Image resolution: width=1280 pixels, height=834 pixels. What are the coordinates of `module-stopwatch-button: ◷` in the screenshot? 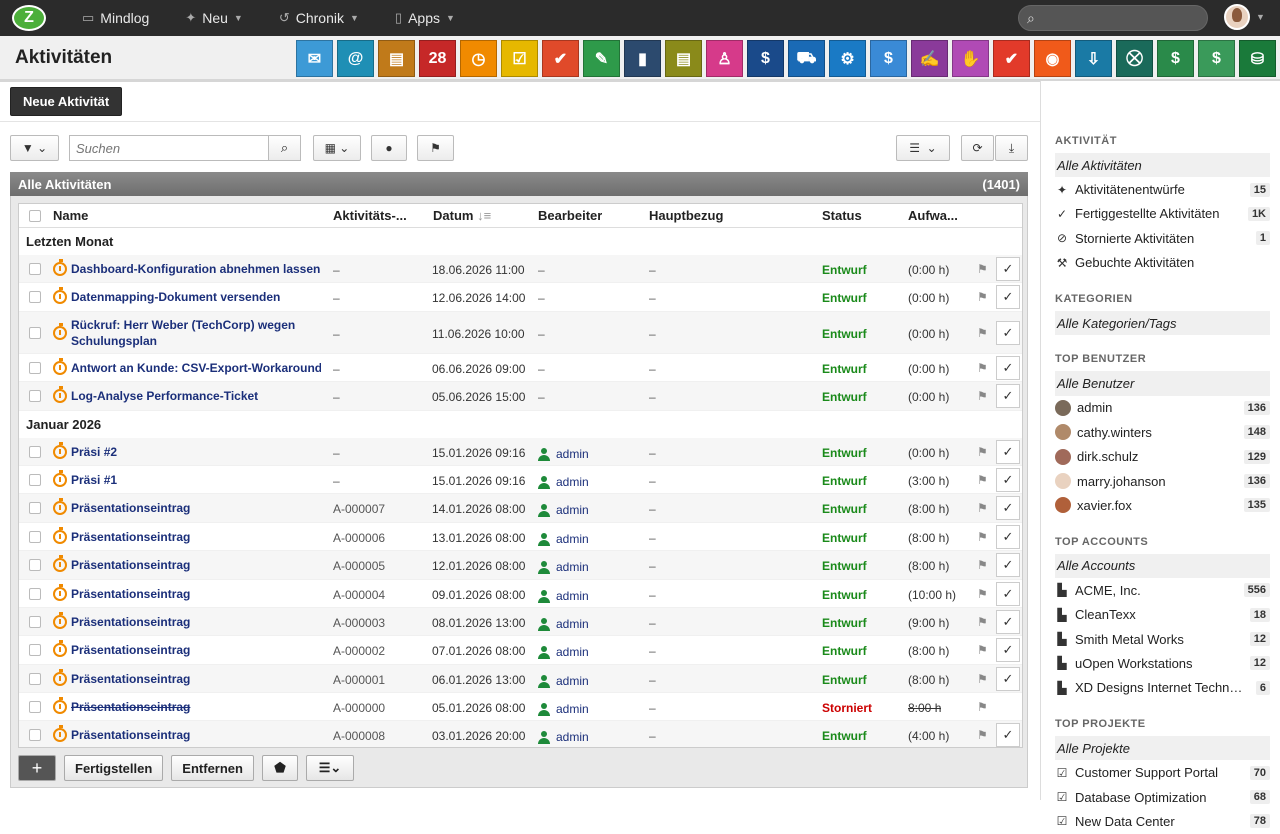 It's located at (478, 58).